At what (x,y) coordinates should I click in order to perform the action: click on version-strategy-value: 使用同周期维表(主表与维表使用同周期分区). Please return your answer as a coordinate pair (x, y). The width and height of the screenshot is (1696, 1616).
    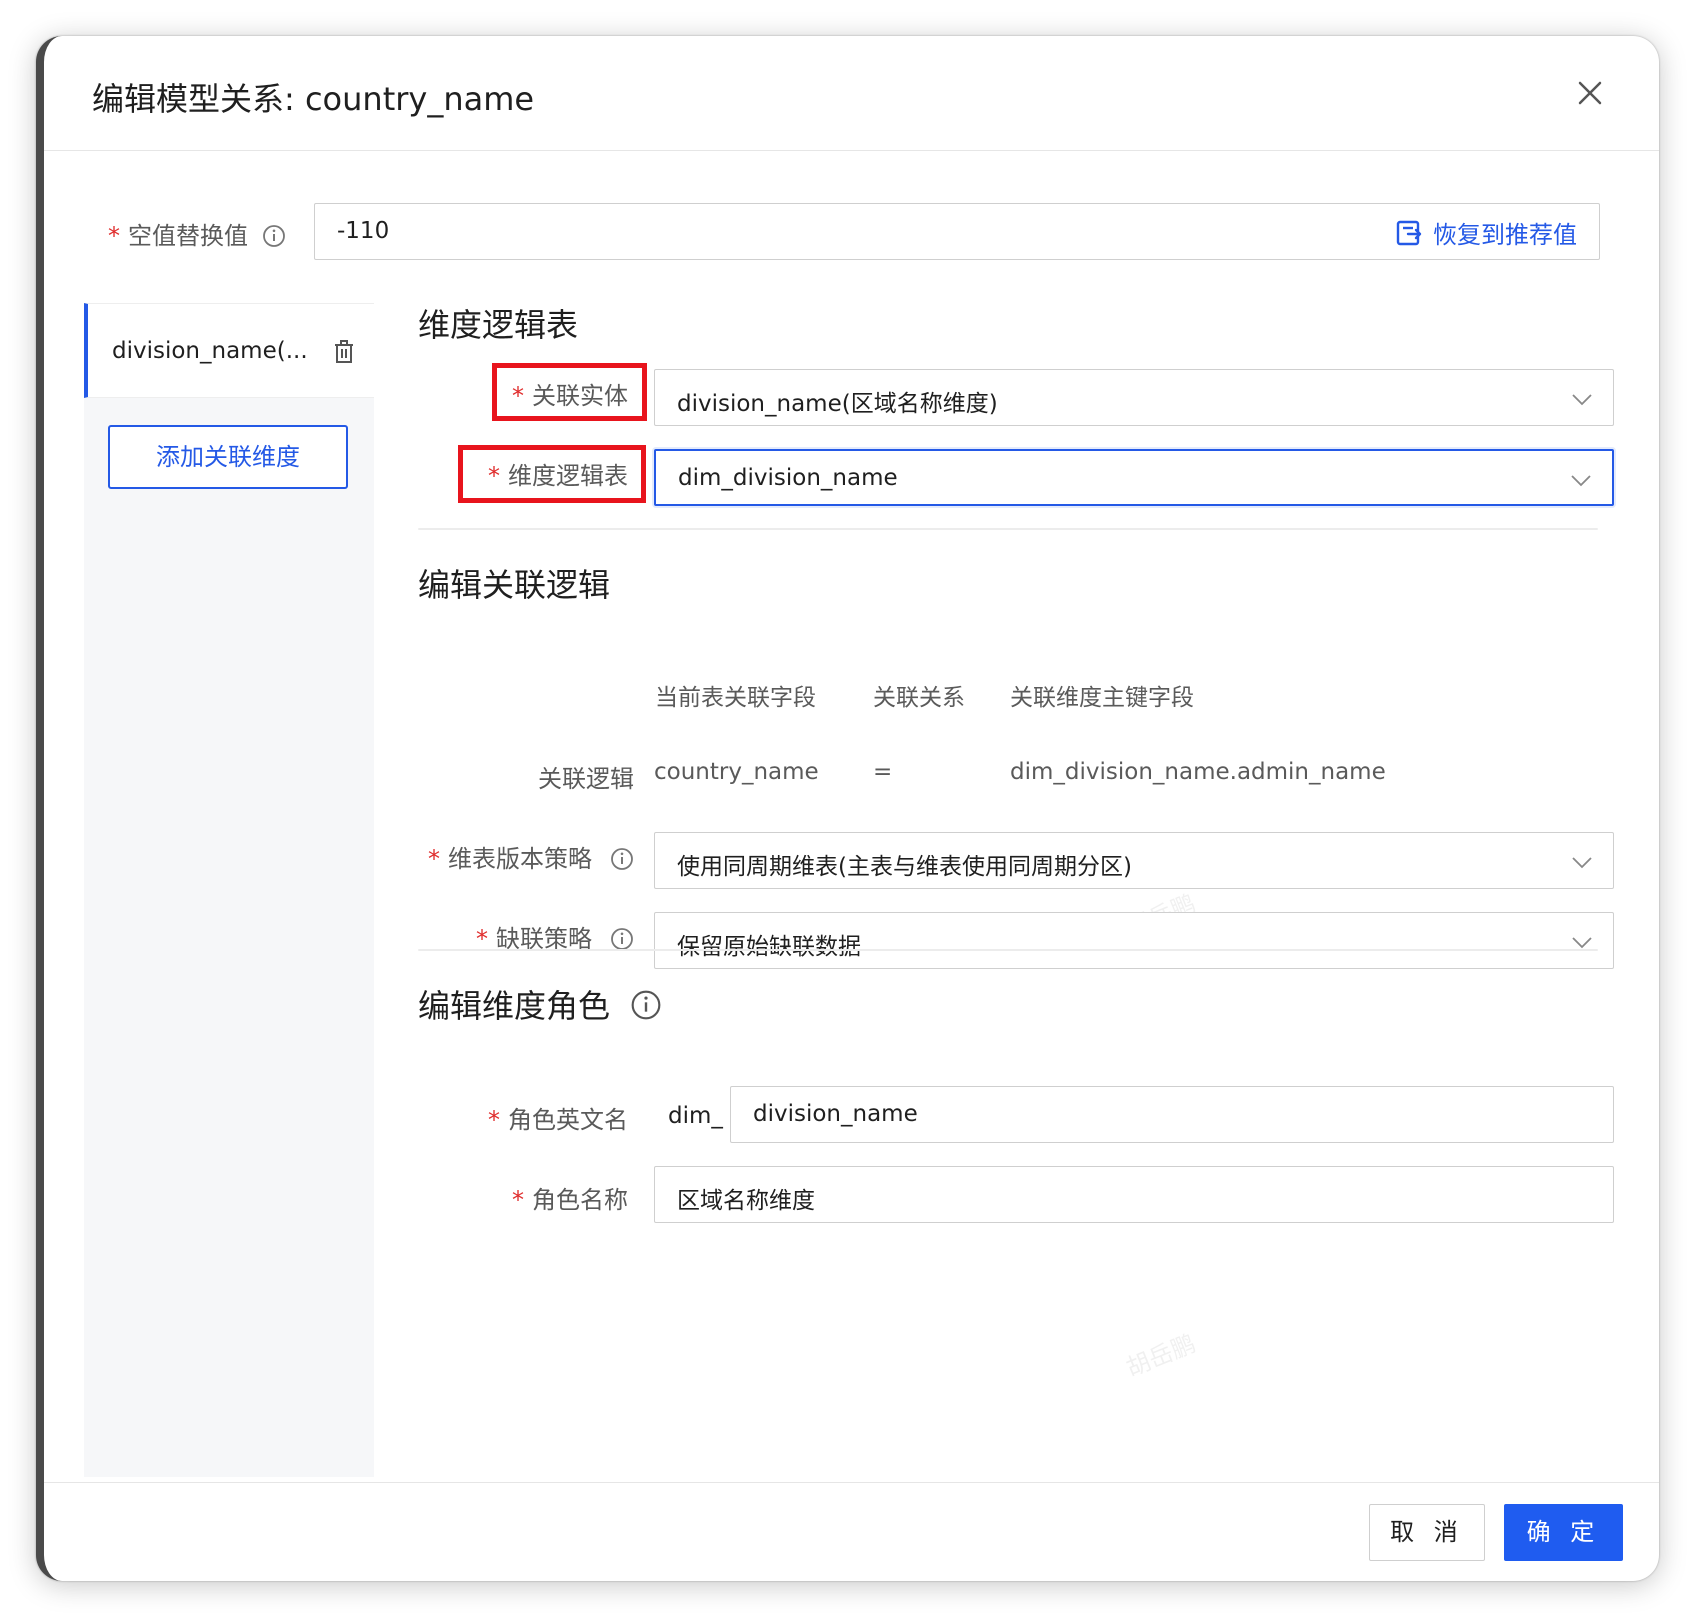
    Looking at the image, I should click on (904, 867).